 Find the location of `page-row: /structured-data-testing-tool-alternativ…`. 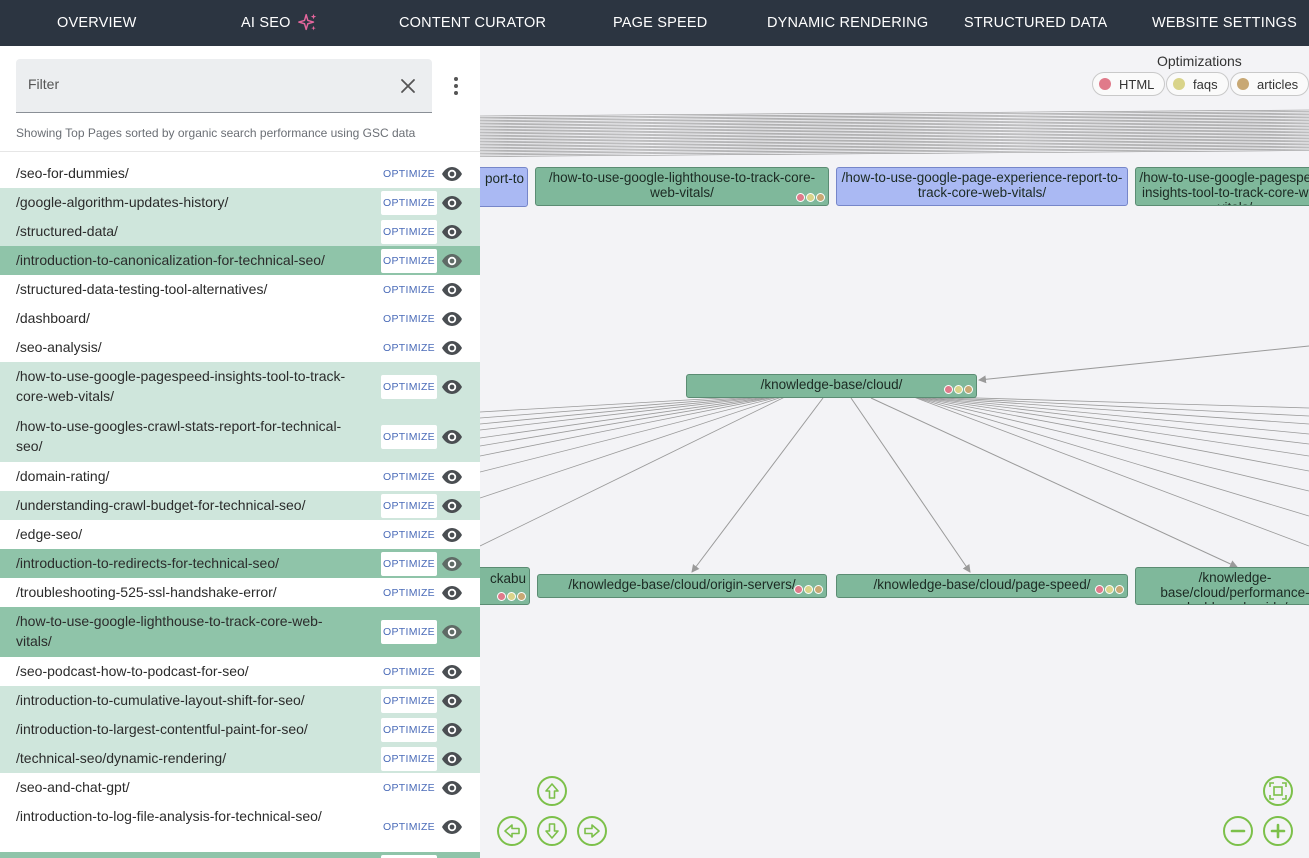

page-row: /structured-data-testing-tool-alternativ… is located at coordinates (240, 289).